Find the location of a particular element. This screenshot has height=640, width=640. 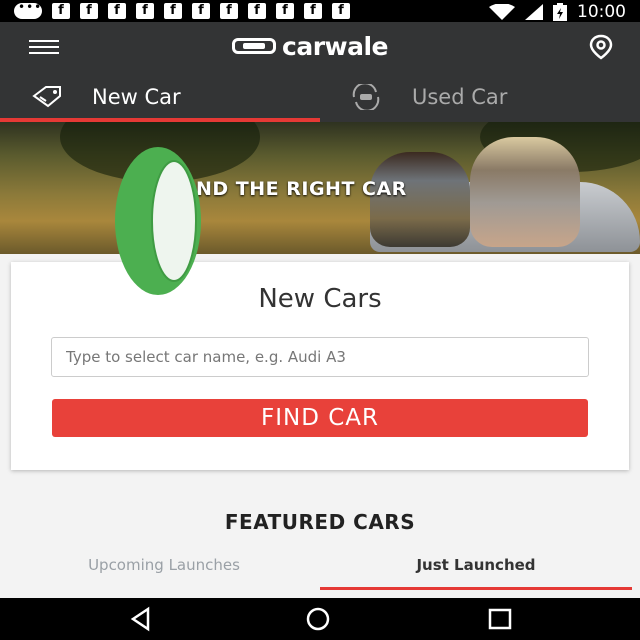

wifi-icon is located at coordinates (502, 12).